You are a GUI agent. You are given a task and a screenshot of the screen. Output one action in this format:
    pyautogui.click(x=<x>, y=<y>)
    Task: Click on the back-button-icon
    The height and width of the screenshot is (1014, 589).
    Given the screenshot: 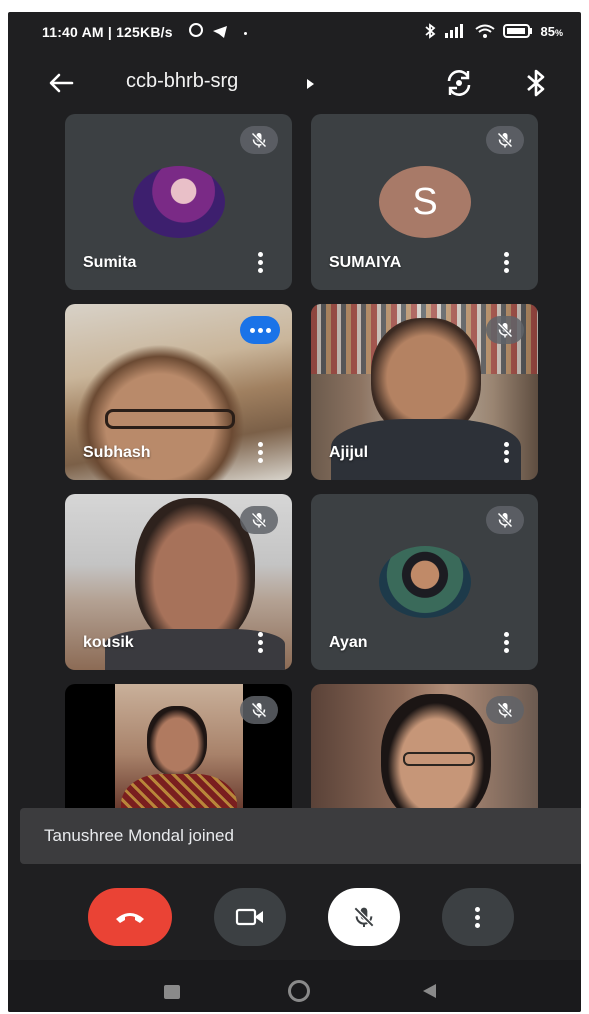 What is the action you would take?
    pyautogui.click(x=429, y=991)
    